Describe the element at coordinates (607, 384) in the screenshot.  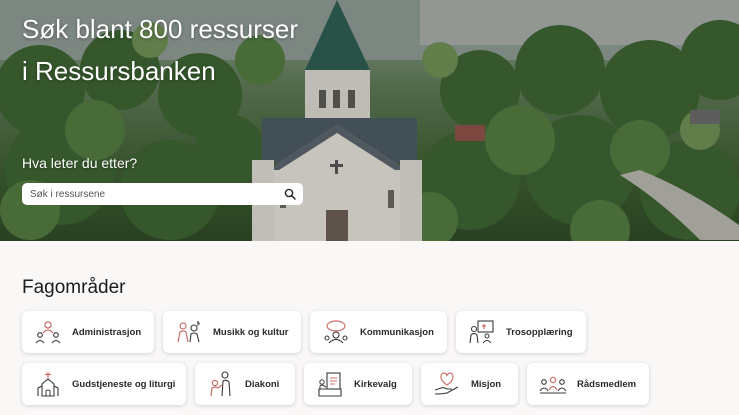
I see `category-label: Rådsmedlem` at that location.